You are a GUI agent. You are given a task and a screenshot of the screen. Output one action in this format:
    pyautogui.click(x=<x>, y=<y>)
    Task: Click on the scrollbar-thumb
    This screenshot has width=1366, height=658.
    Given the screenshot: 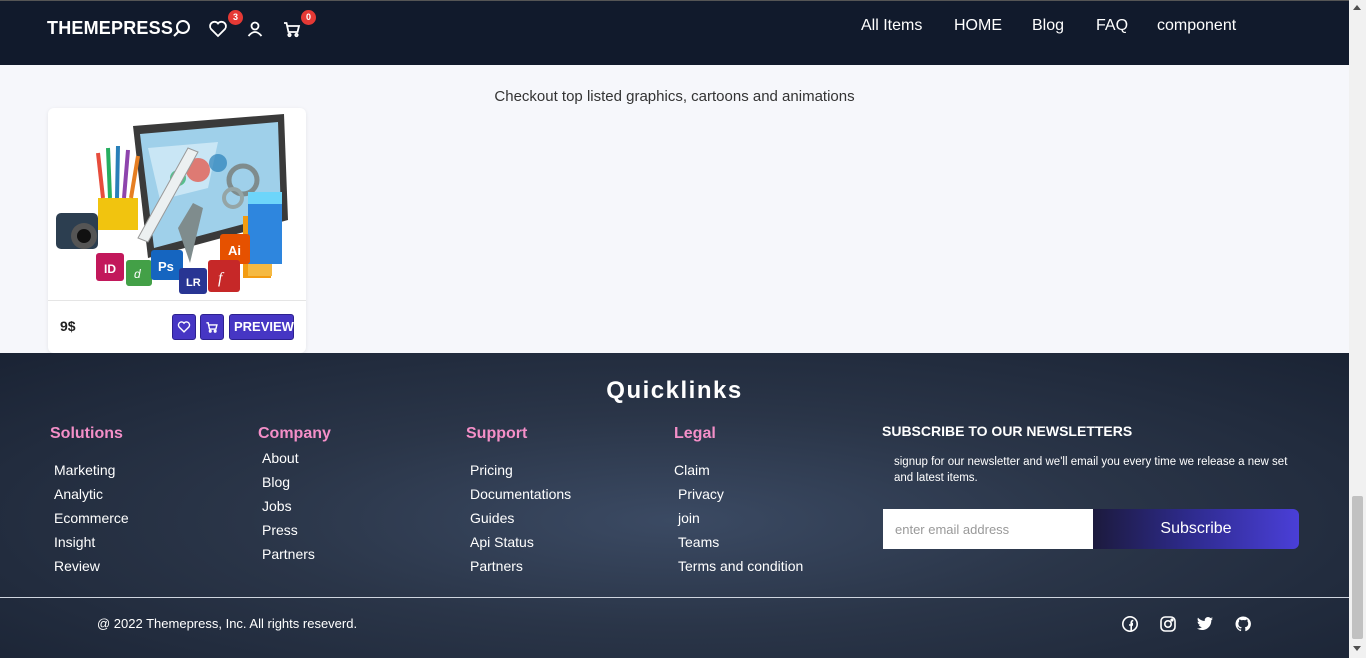 What is the action you would take?
    pyautogui.click(x=1357, y=567)
    